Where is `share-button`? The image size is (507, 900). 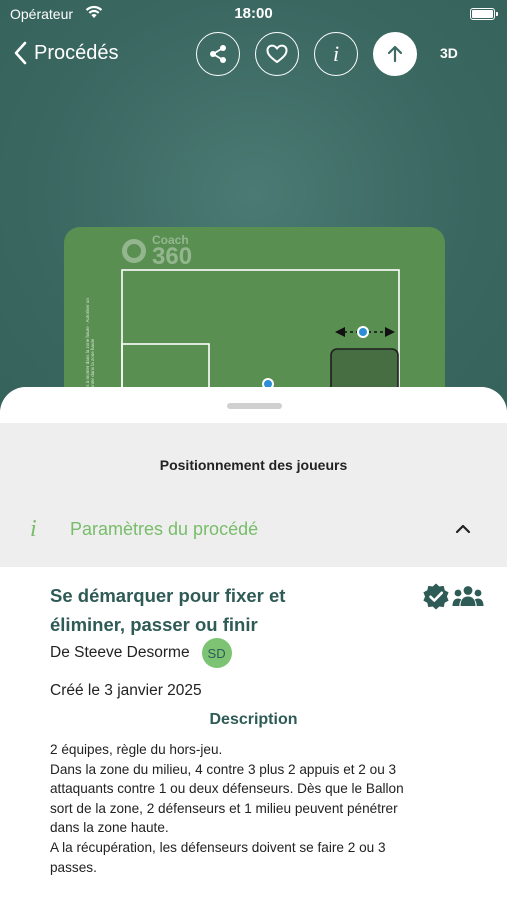
share-button is located at coordinates (218, 54).